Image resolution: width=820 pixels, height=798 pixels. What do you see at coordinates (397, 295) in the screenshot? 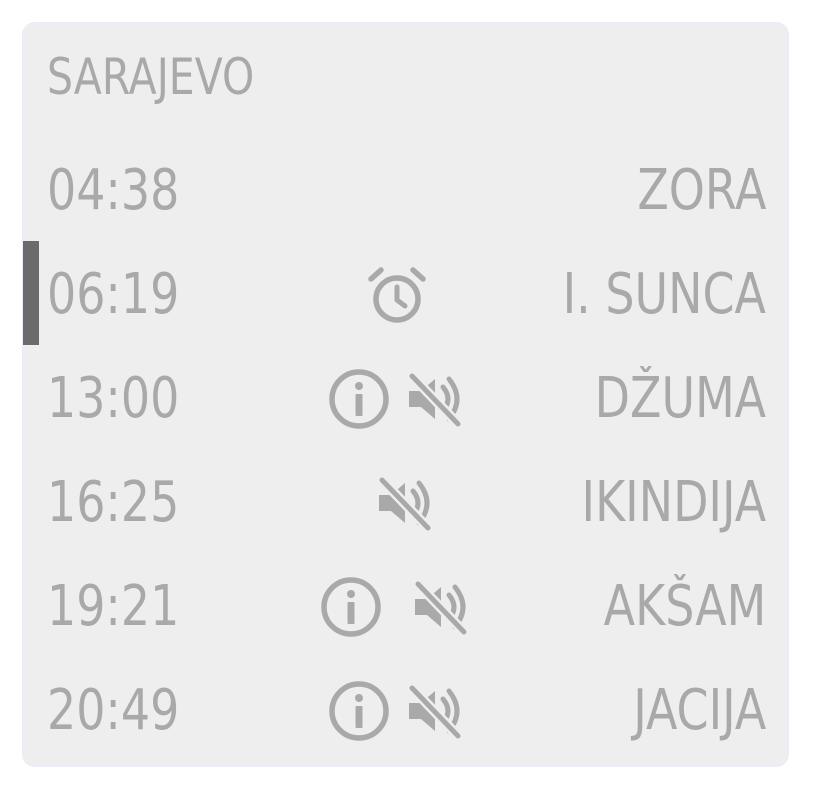
I see `alarm-icon` at bounding box center [397, 295].